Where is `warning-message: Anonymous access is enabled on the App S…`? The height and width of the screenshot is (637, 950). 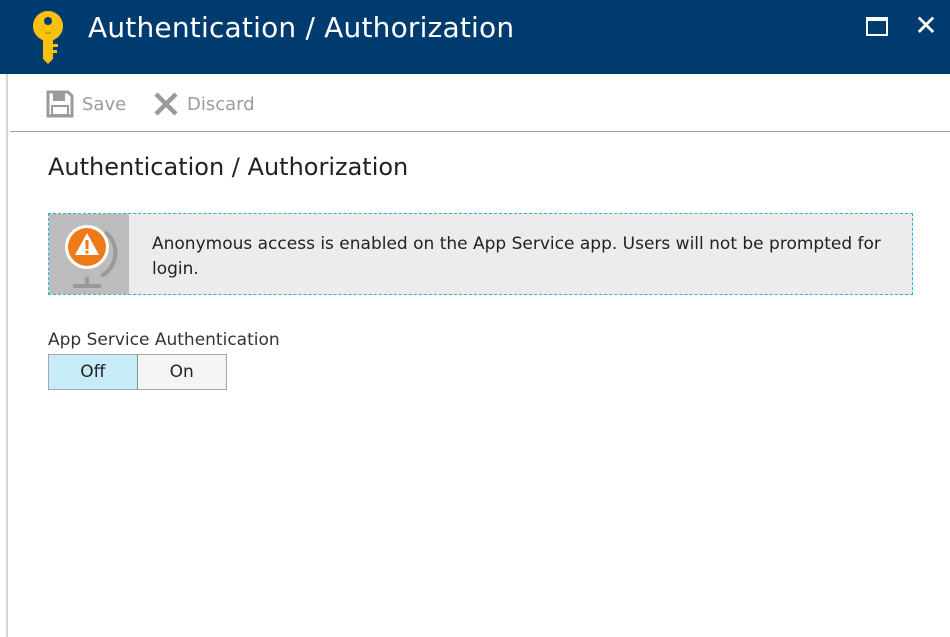 warning-message: Anonymous access is enabled on the App S… is located at coordinates (516, 256).